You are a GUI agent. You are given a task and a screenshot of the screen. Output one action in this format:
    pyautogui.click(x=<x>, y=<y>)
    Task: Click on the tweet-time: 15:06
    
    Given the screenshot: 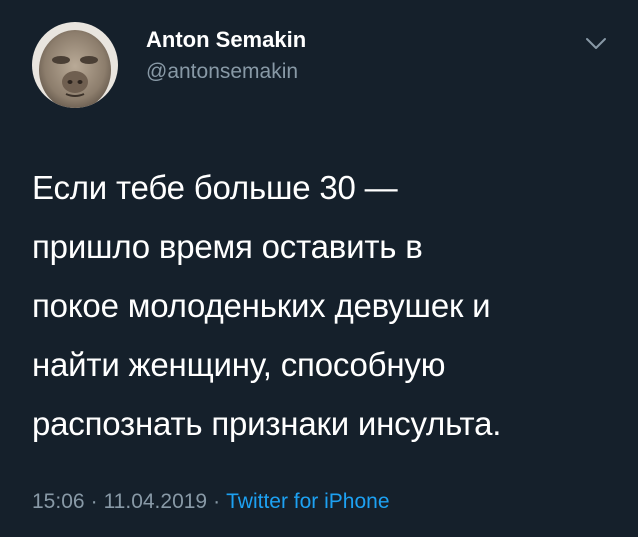 What is the action you would take?
    pyautogui.click(x=58, y=501)
    